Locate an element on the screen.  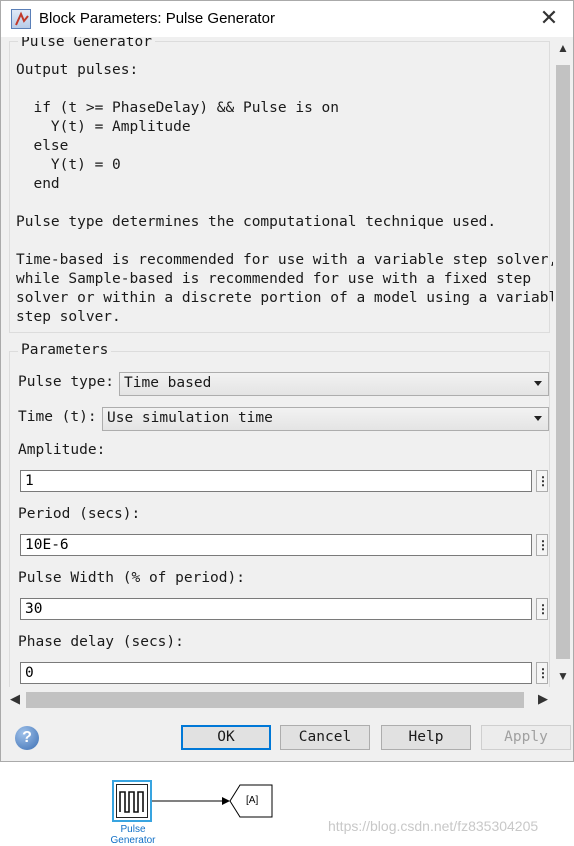
phase-delay-more-icon: ⋮ is located at coordinates (542, 673).